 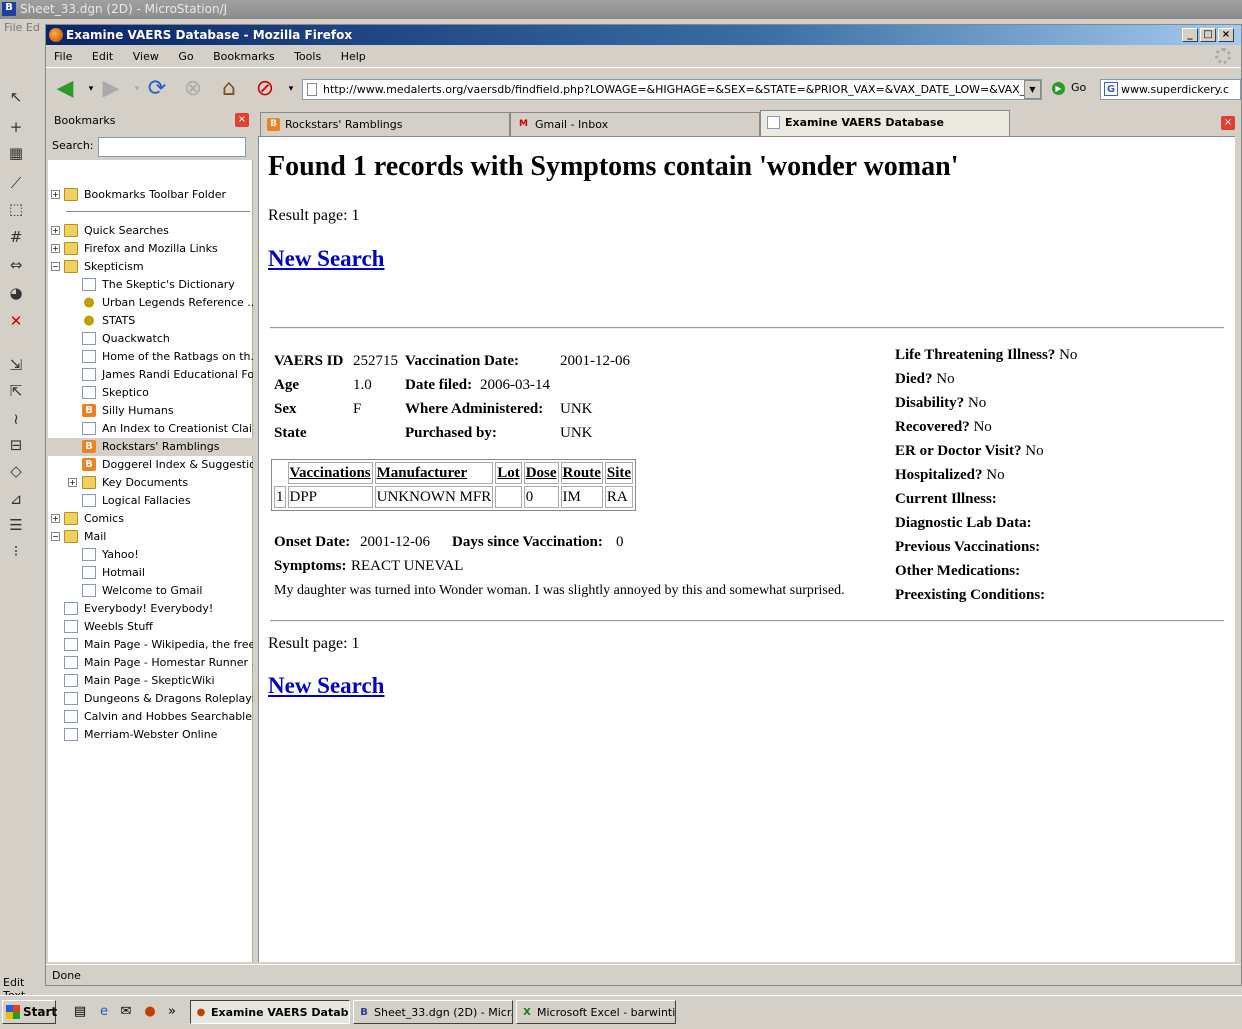 What do you see at coordinates (63, 56) in the screenshot?
I see `menu-file: File` at bounding box center [63, 56].